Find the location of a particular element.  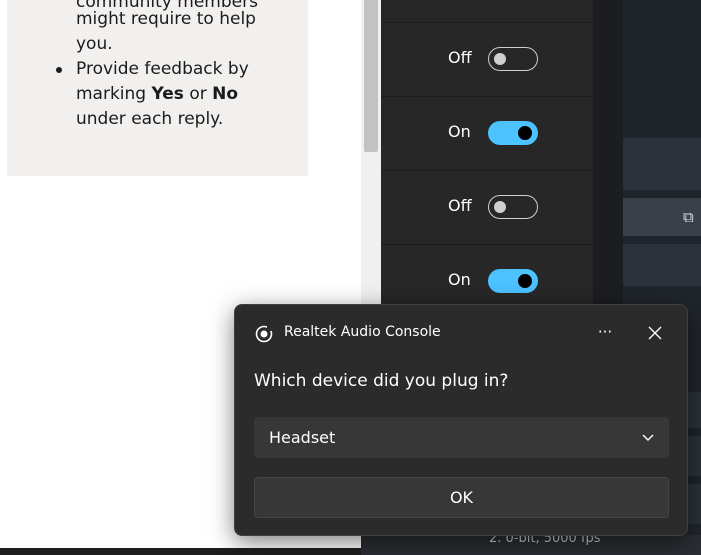

no-text: No is located at coordinates (225, 94).